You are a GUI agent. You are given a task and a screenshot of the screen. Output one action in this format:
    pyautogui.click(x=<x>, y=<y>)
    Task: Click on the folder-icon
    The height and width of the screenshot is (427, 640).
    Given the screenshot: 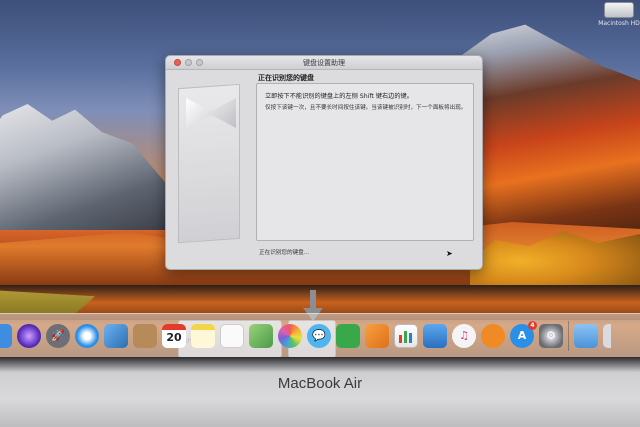 What is the action you would take?
    pyautogui.click(x=586, y=335)
    